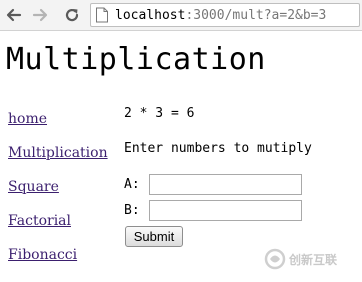  What do you see at coordinates (275, 259) in the screenshot?
I see `swirl-logo-icon` at bounding box center [275, 259].